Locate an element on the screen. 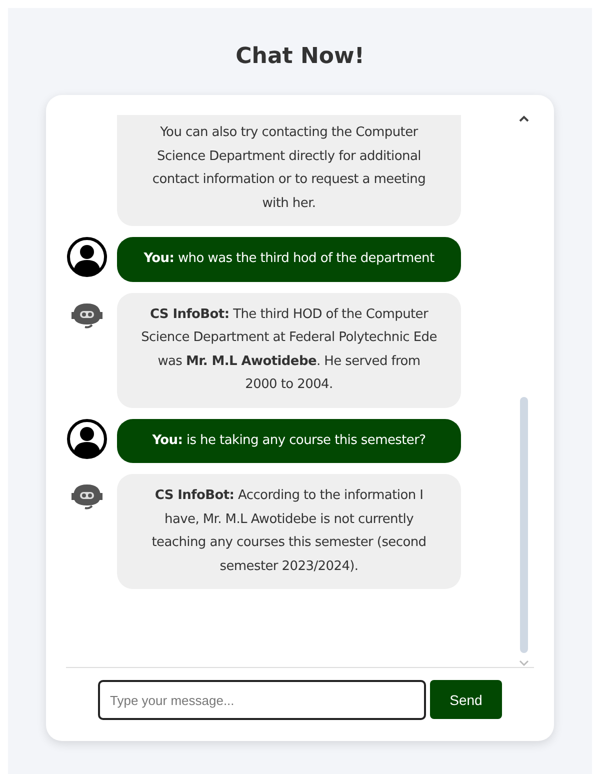  scroll-up-icon is located at coordinates (524, 119).